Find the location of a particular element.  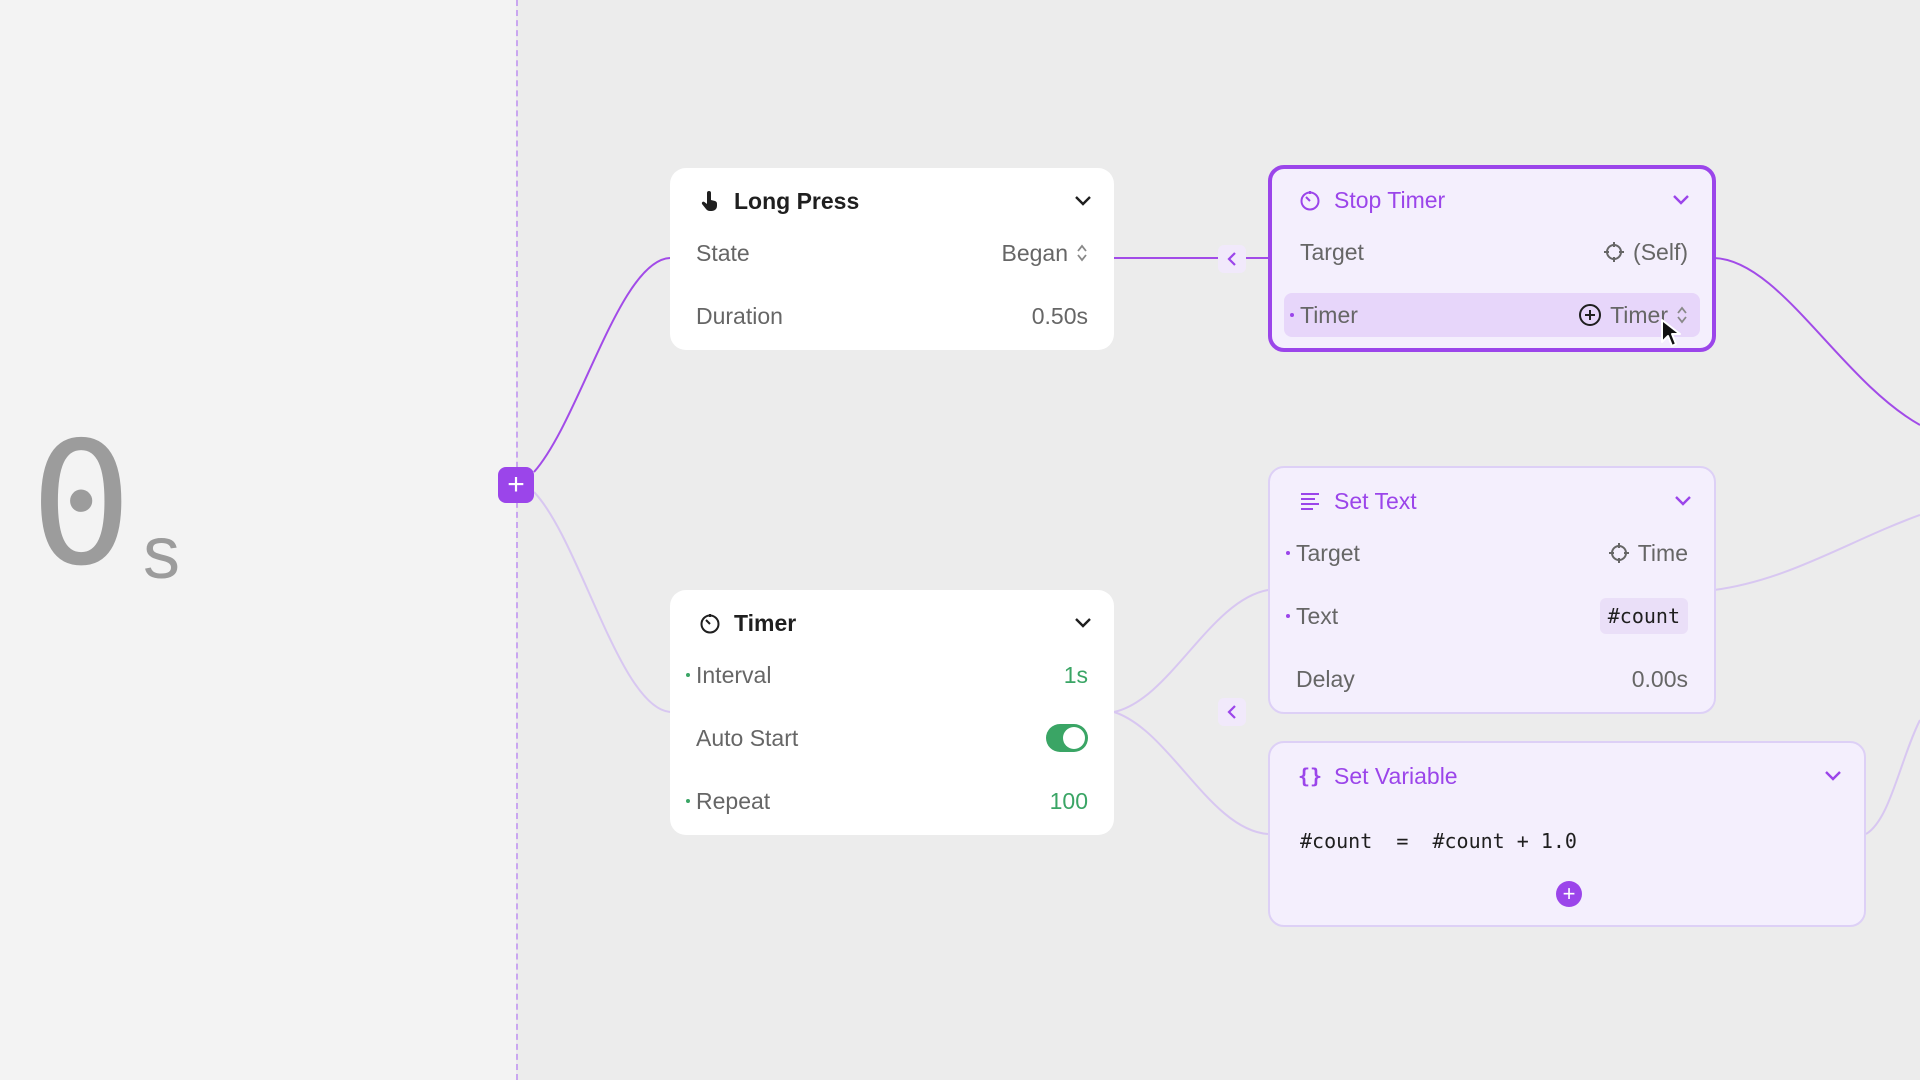

plus-circle-icon is located at coordinates (1590, 315).